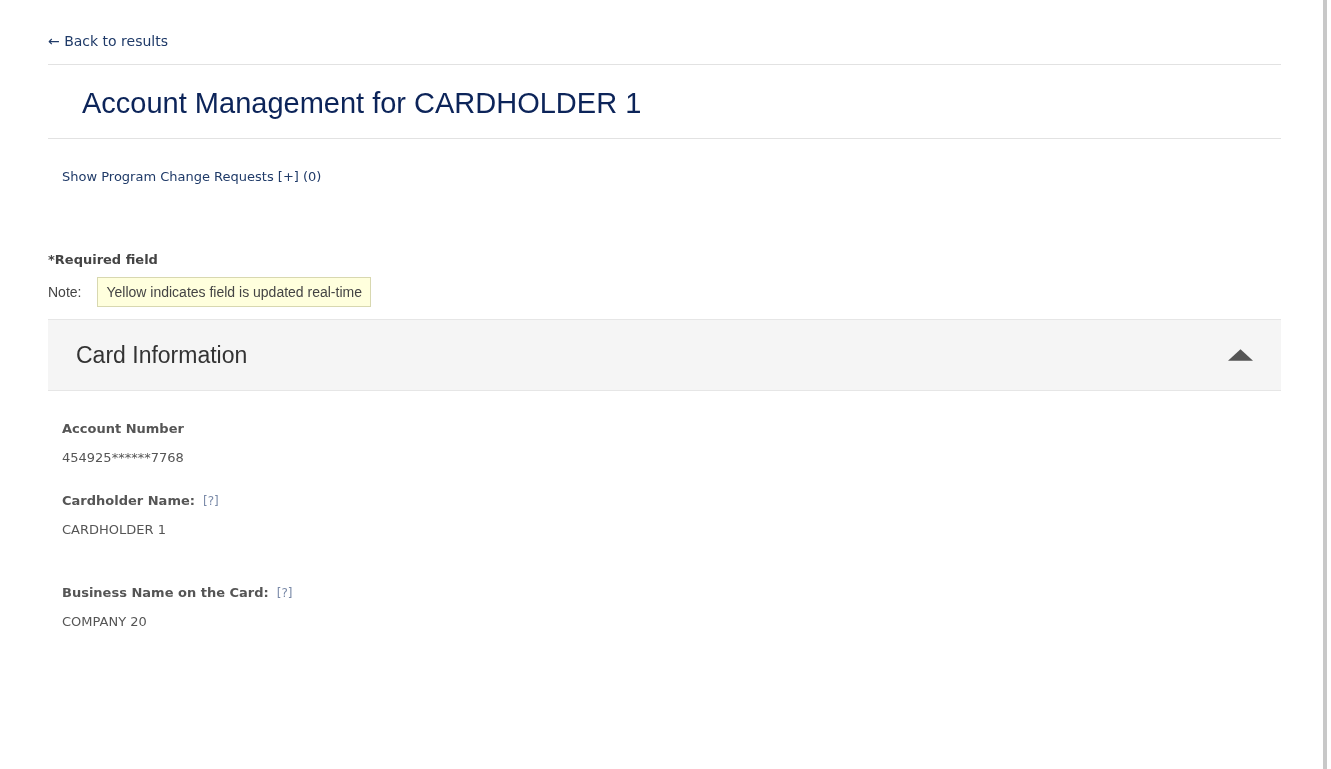 The height and width of the screenshot is (769, 1331). Describe the element at coordinates (1240, 355) in the screenshot. I see `caret-up-icon` at that location.